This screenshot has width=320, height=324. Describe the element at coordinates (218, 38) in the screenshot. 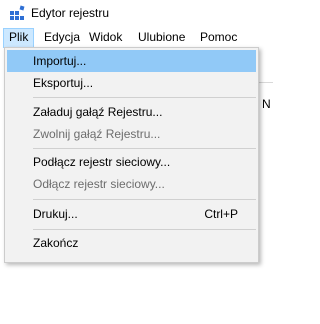

I see `menu-pomoc: Pomoc` at that location.